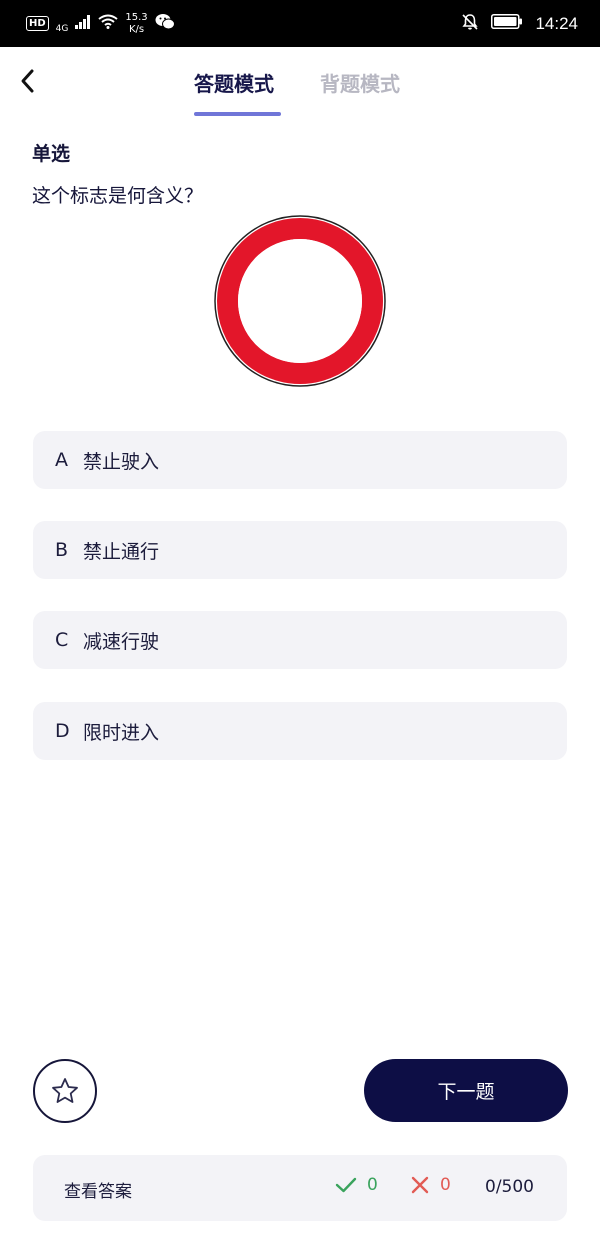 The height and width of the screenshot is (1247, 600). Describe the element at coordinates (136, 17) in the screenshot. I see `speed-value: 15.3` at that location.